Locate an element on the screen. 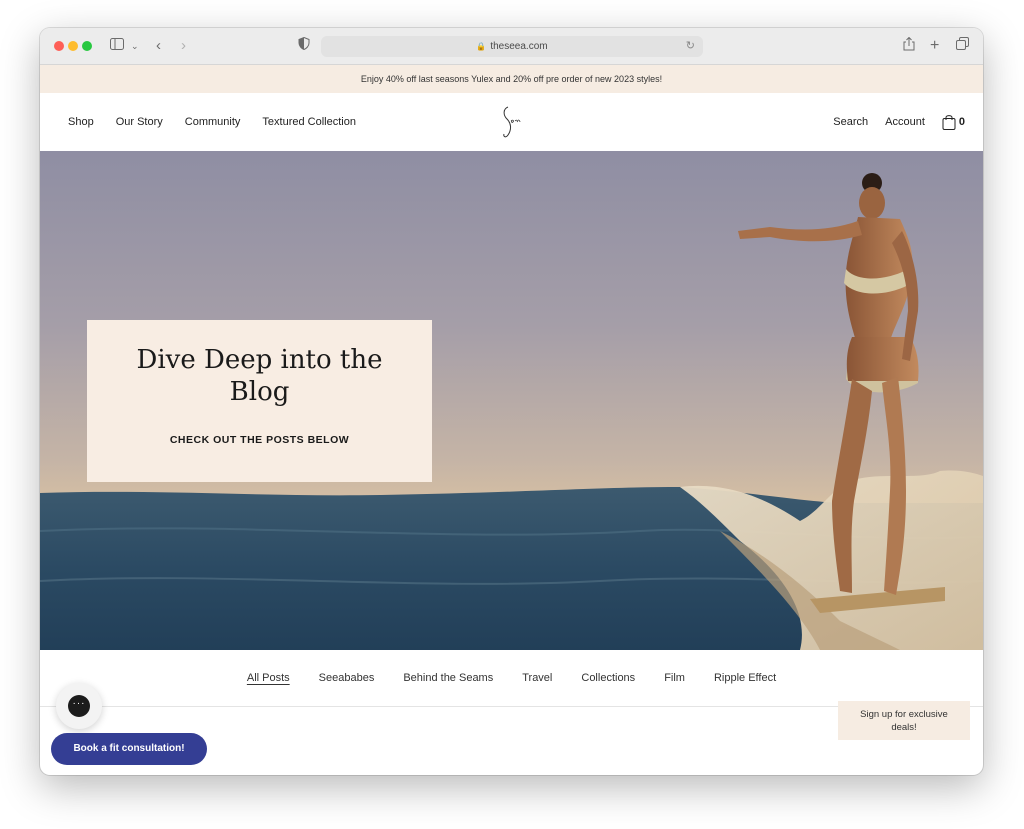  address-bar: 🔒 theseea.com ↻ is located at coordinates (512, 46).